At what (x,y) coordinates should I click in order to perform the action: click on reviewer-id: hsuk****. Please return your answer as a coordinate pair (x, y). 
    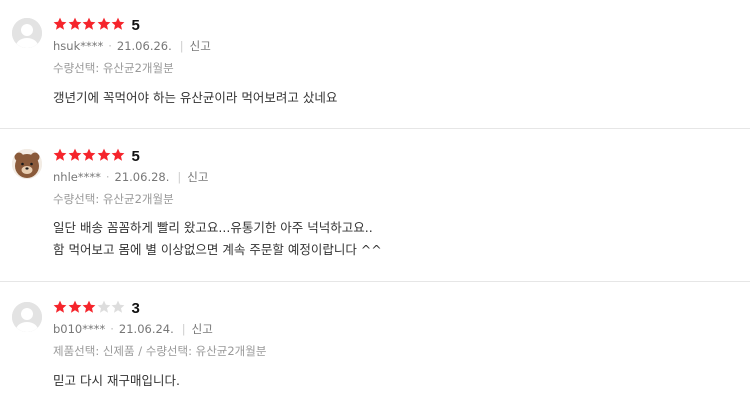
    Looking at the image, I should click on (78, 46).